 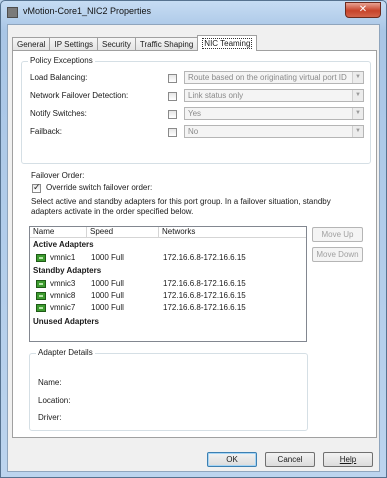 I want to click on unused-adapters-header: Unused Adapters, so click(x=66, y=321).